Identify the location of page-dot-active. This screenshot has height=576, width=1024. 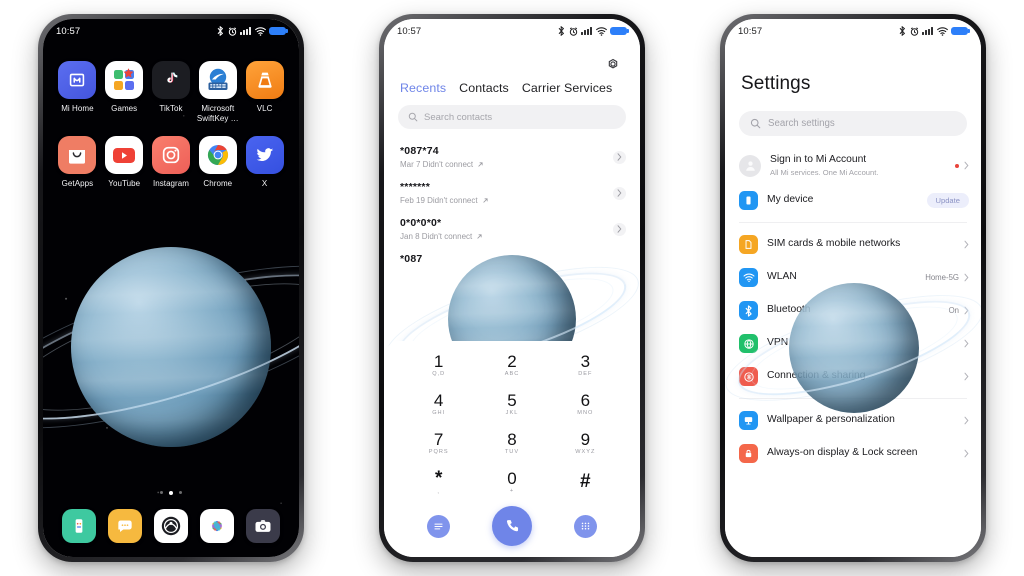
(171, 493).